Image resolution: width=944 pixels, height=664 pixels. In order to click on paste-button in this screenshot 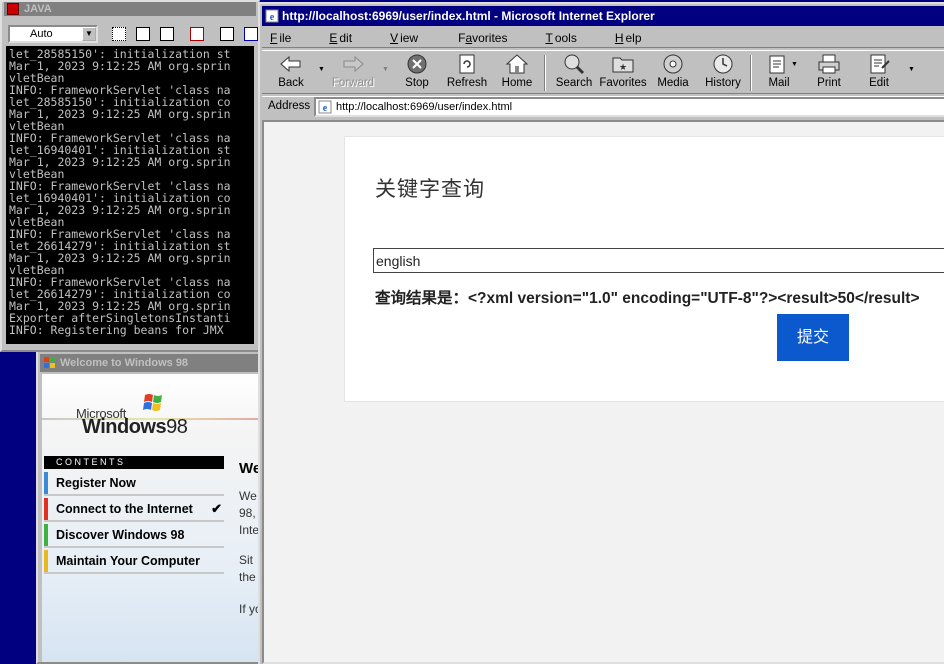, I will do `click(167, 34)`.